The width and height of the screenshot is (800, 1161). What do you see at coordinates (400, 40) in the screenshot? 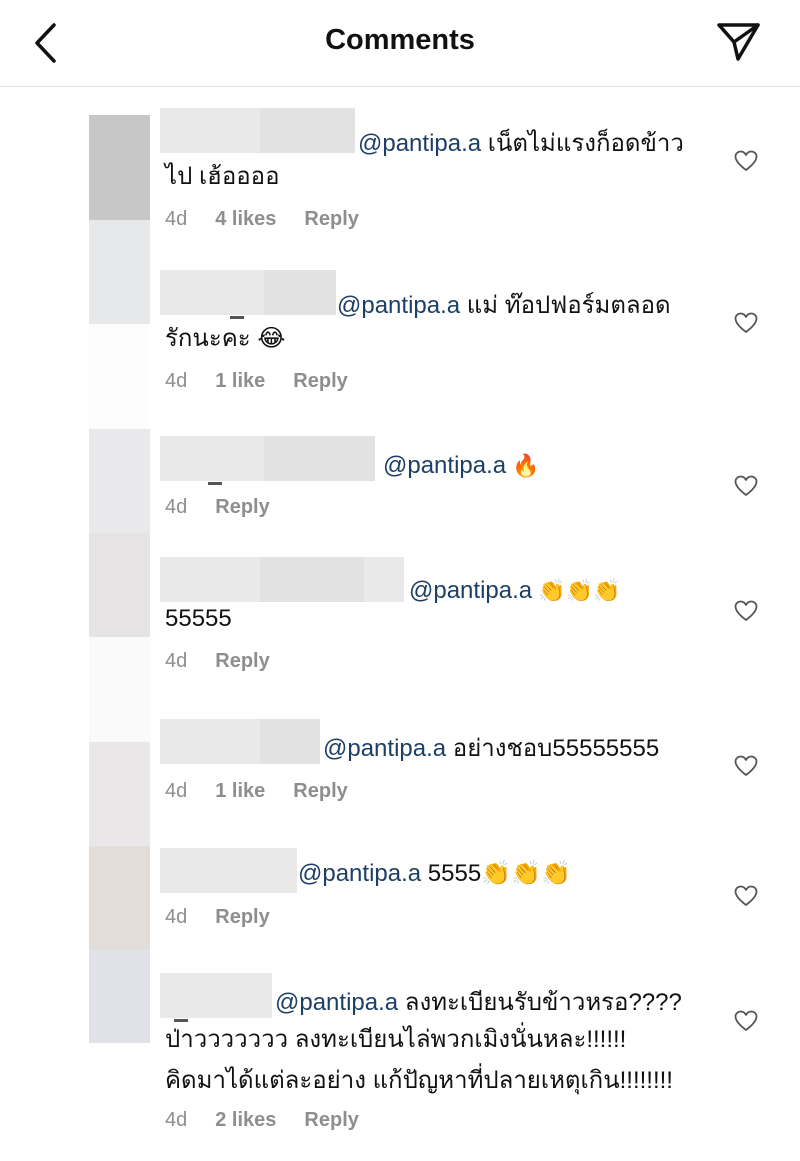
I see `page-title: Comments` at bounding box center [400, 40].